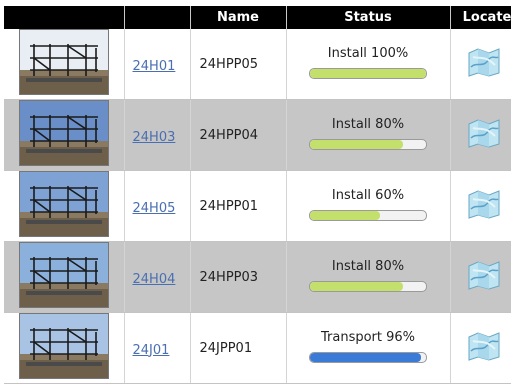 Image resolution: width=511 pixels, height=384 pixels. Describe the element at coordinates (368, 17) in the screenshot. I see `header-status: Status` at that location.